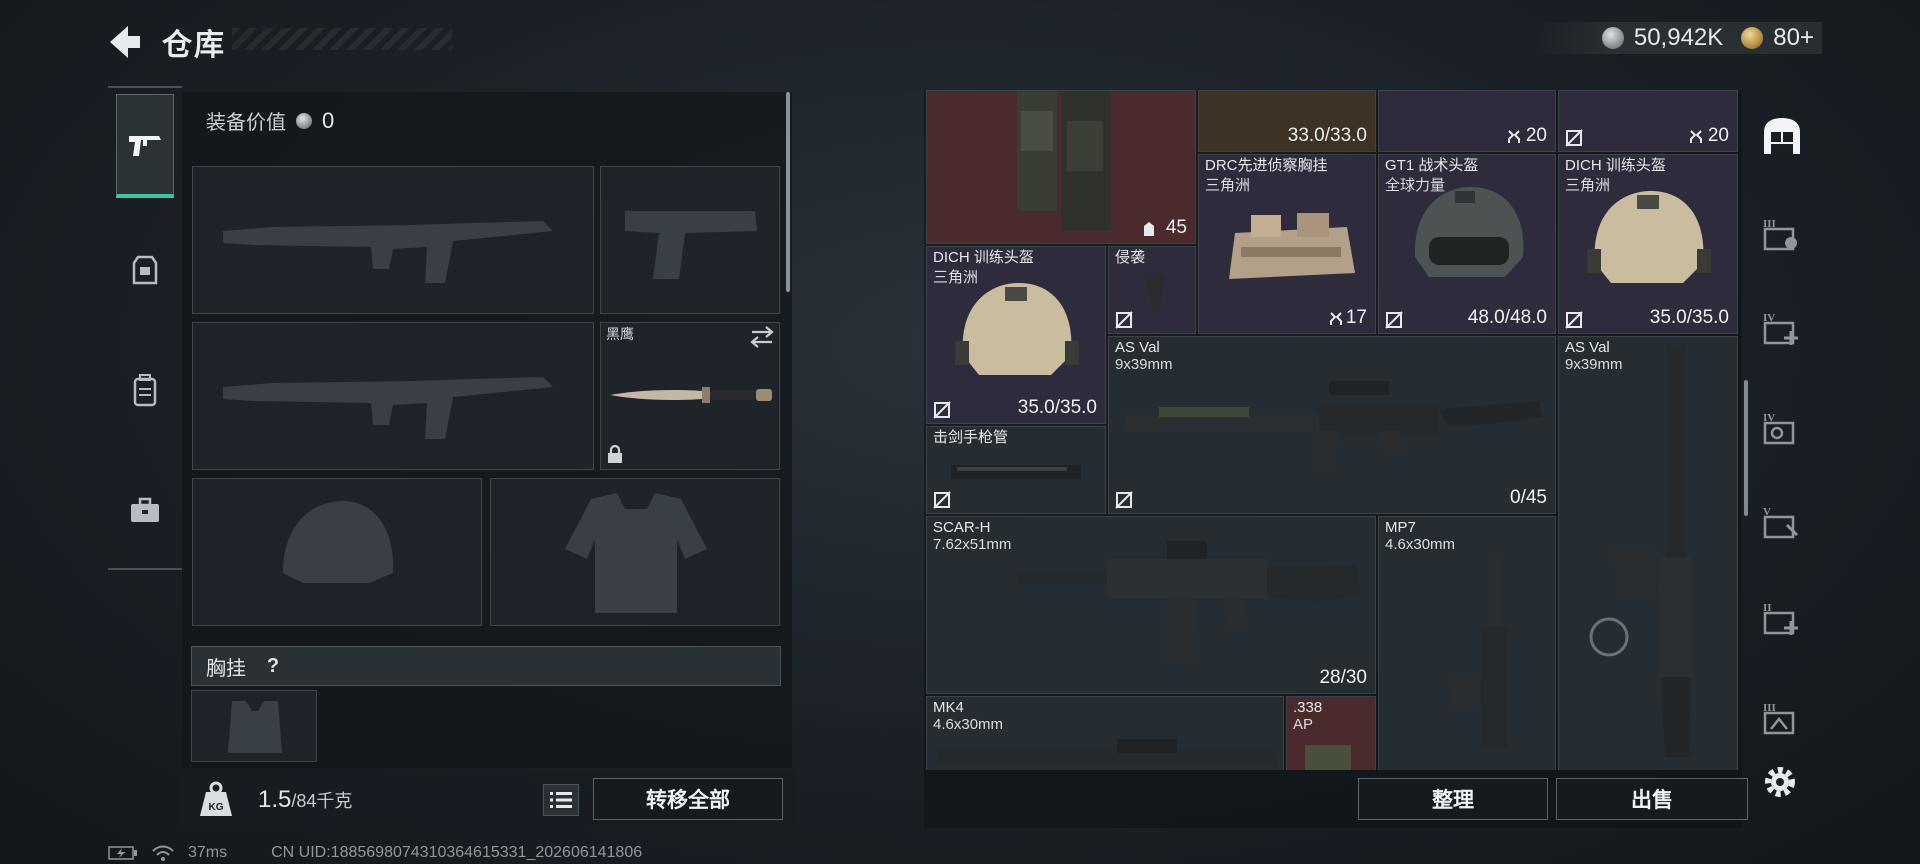 The image size is (1920, 864). Describe the element at coordinates (1752, 38) in the screenshot. I see `gold-coin-icon` at that location.